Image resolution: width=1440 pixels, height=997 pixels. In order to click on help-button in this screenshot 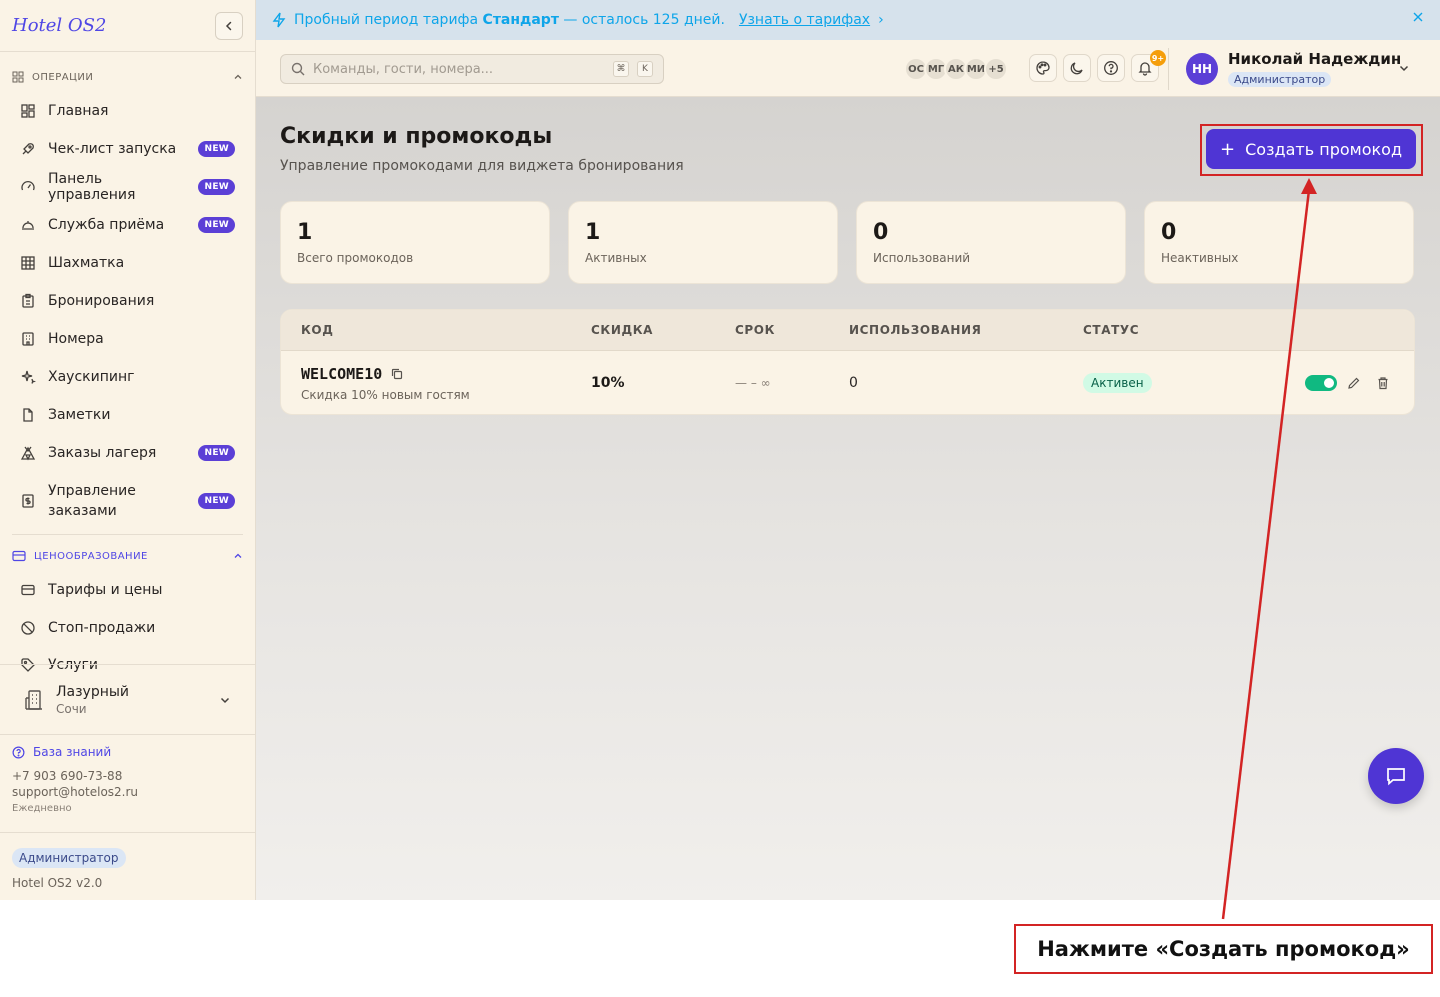, I will do `click(1111, 68)`.